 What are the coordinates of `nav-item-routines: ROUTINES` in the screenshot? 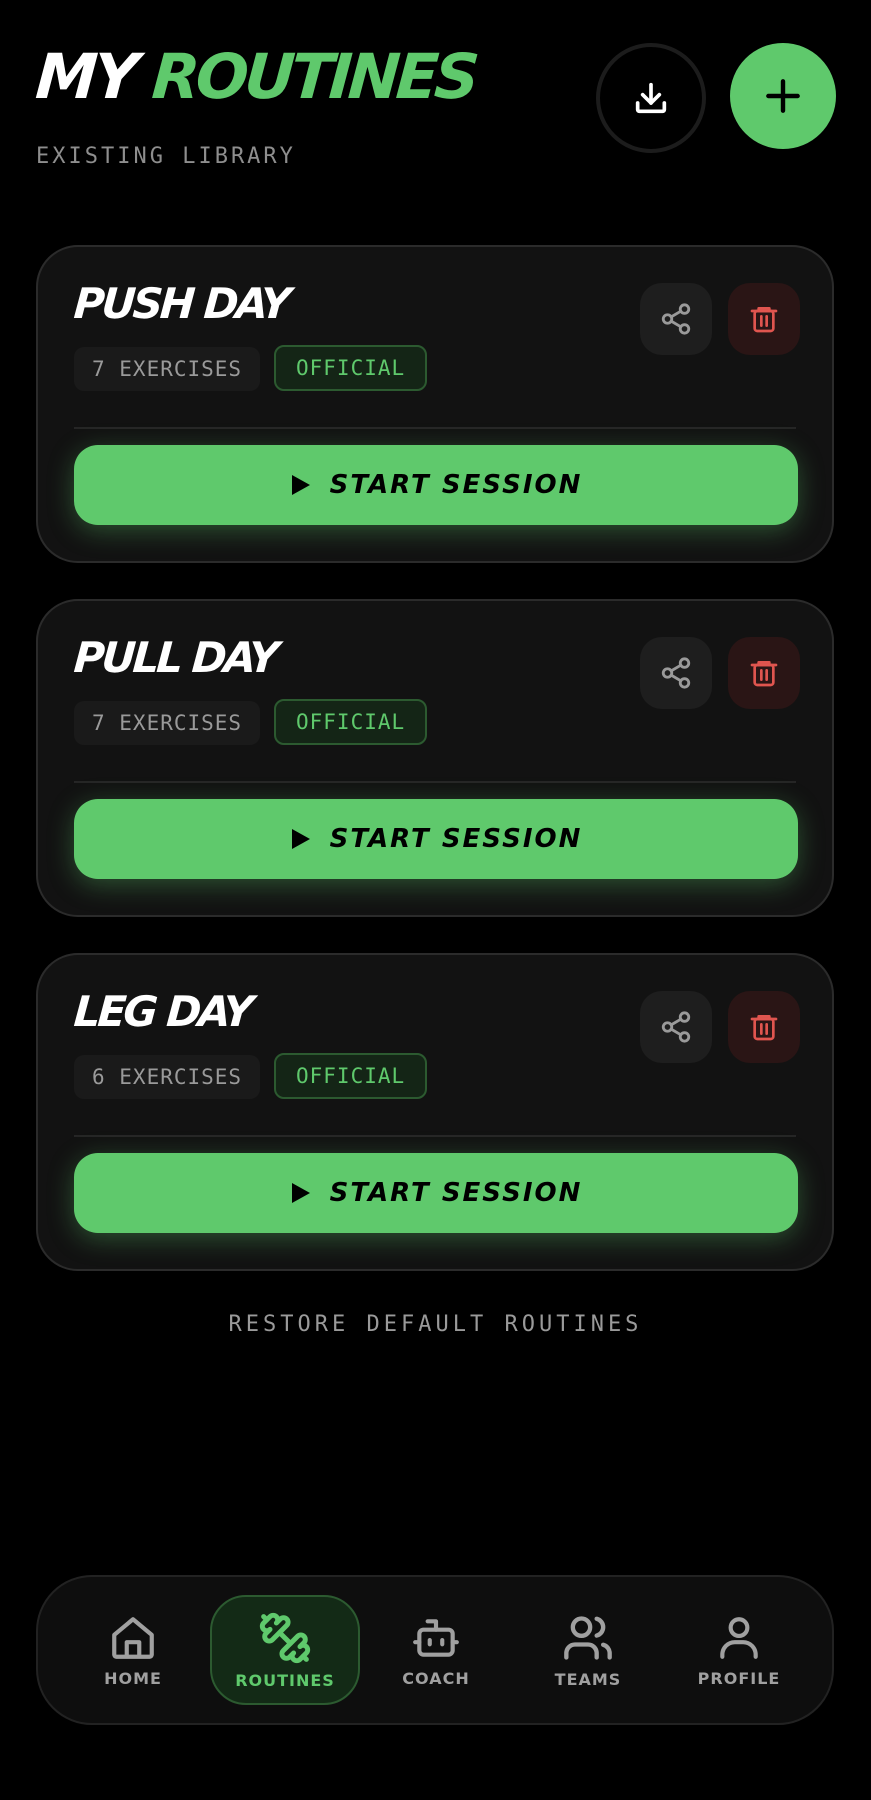 It's located at (285, 1650).